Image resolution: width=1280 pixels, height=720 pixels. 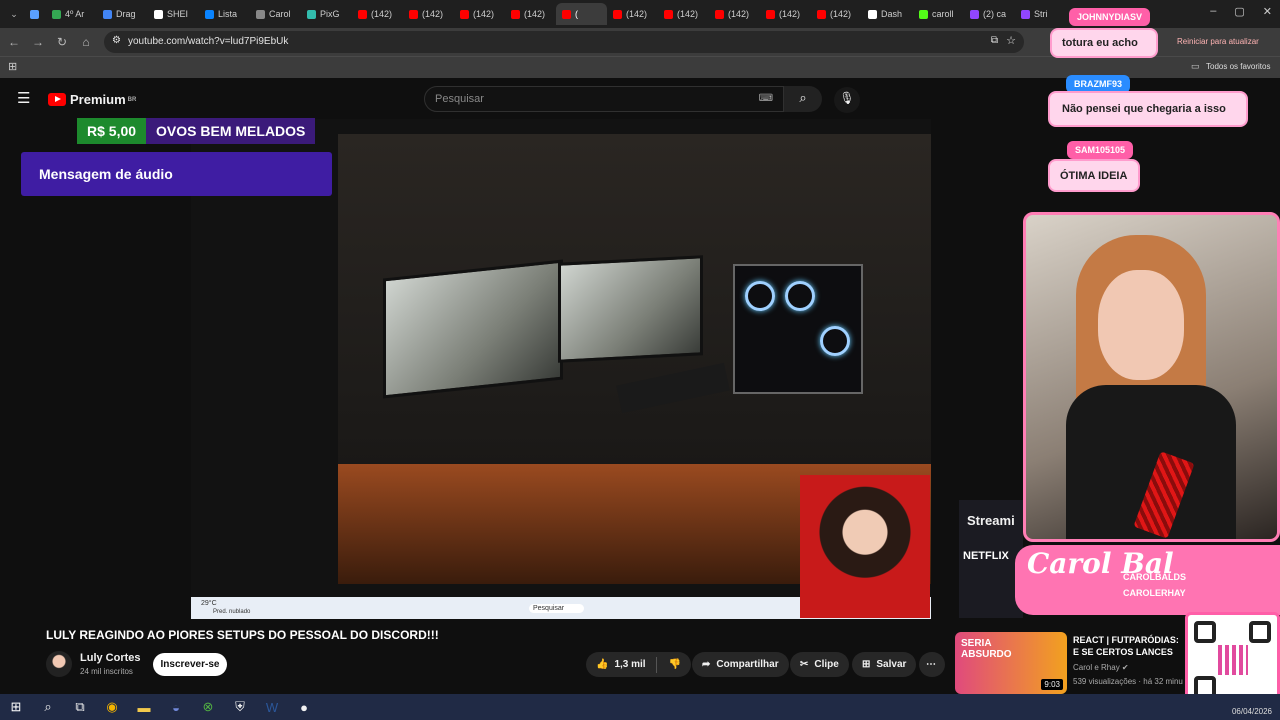 I want to click on youtube-logo: Premium BR, so click(x=92, y=99).